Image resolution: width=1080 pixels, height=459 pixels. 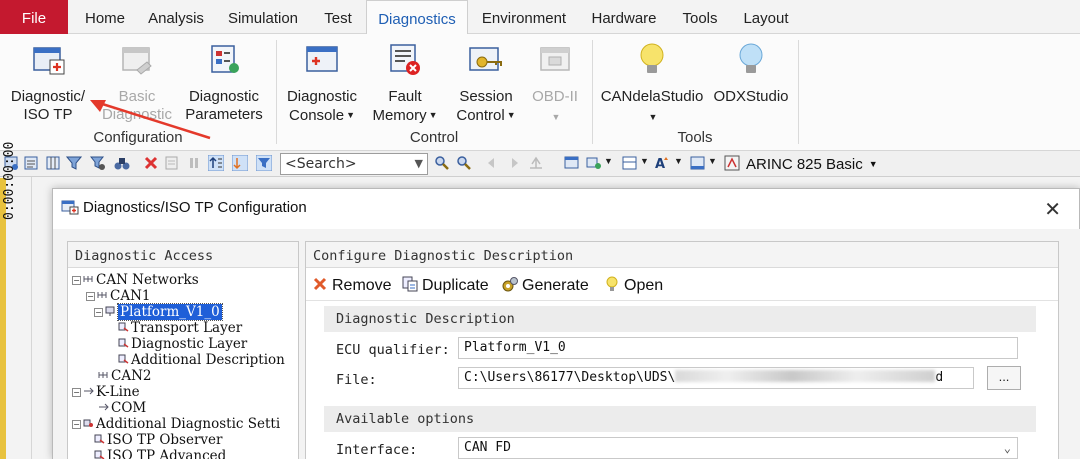 I want to click on ecu-qualifier-input: Platform_V1_0, so click(x=738, y=348).